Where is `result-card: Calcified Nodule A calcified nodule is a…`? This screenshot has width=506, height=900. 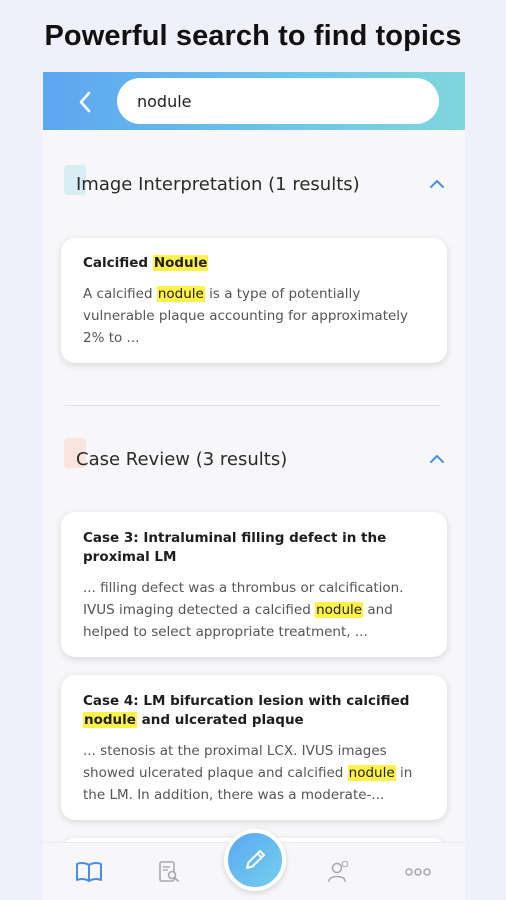 result-card: Calcified Nodule A calcified nodule is a… is located at coordinates (254, 300).